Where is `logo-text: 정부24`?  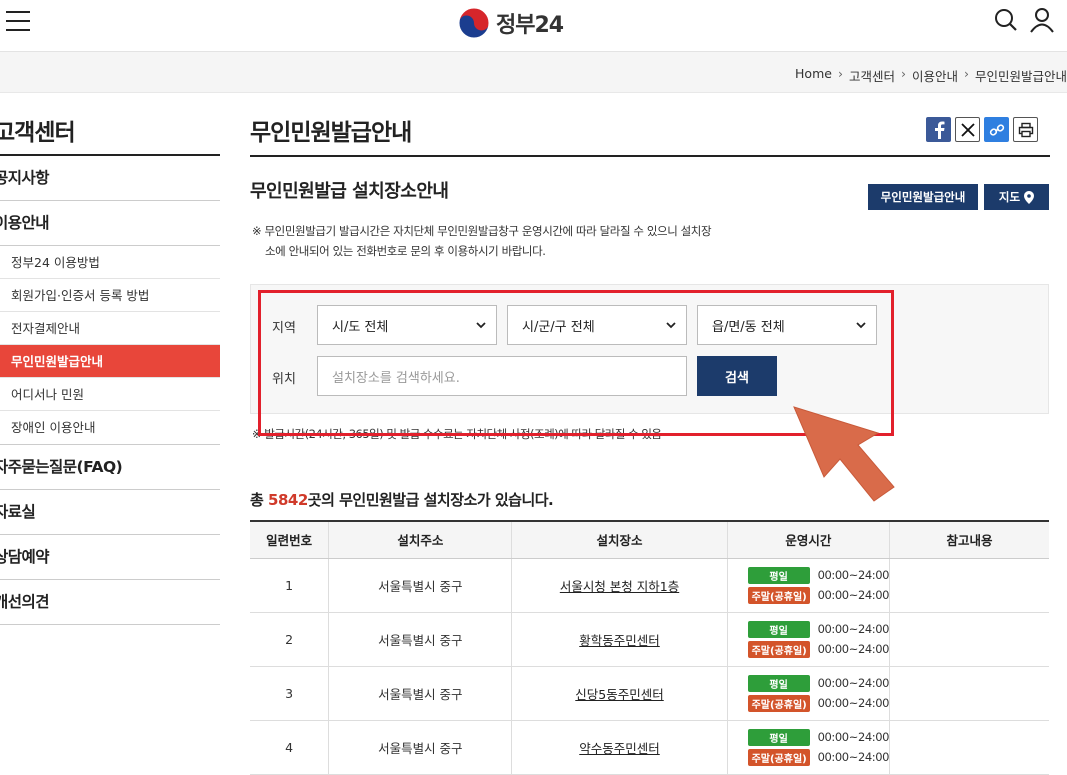 logo-text: 정부24 is located at coordinates (530, 25).